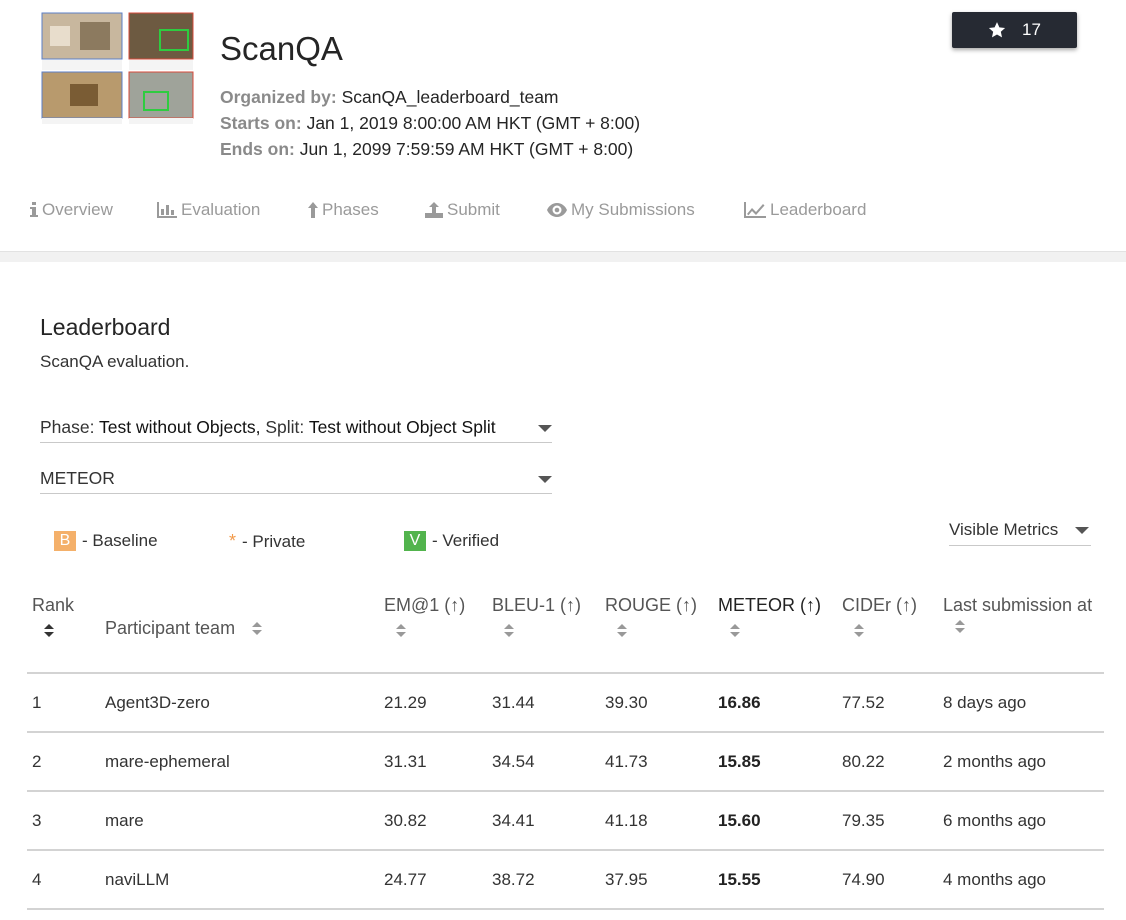  Describe the element at coordinates (661, 629) in the screenshot. I see `column-header-rouge: ROUGE (↑)` at that location.